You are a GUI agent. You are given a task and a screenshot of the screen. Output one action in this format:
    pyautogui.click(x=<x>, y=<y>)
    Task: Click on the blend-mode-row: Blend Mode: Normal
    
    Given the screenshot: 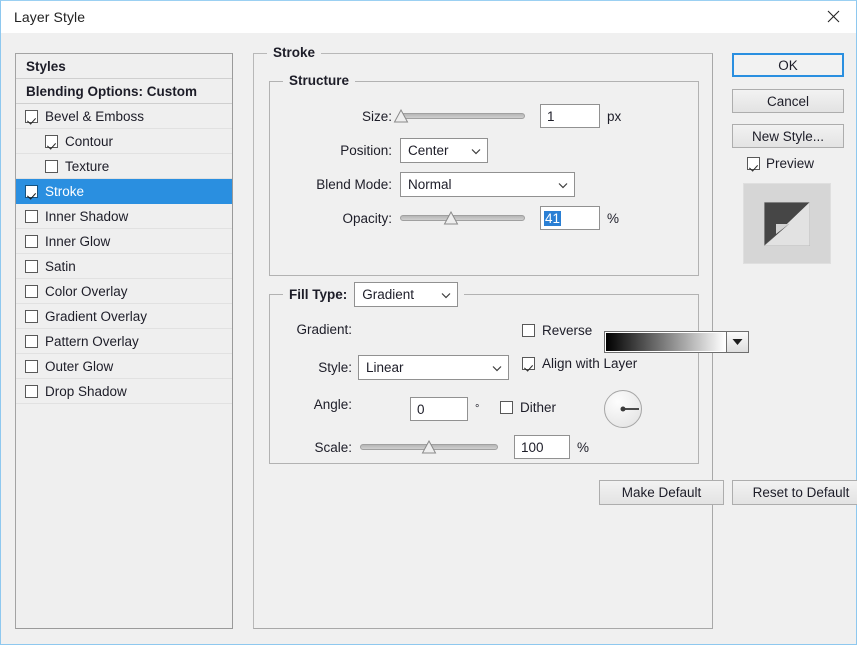 What is the action you would take?
    pyautogui.click(x=484, y=184)
    